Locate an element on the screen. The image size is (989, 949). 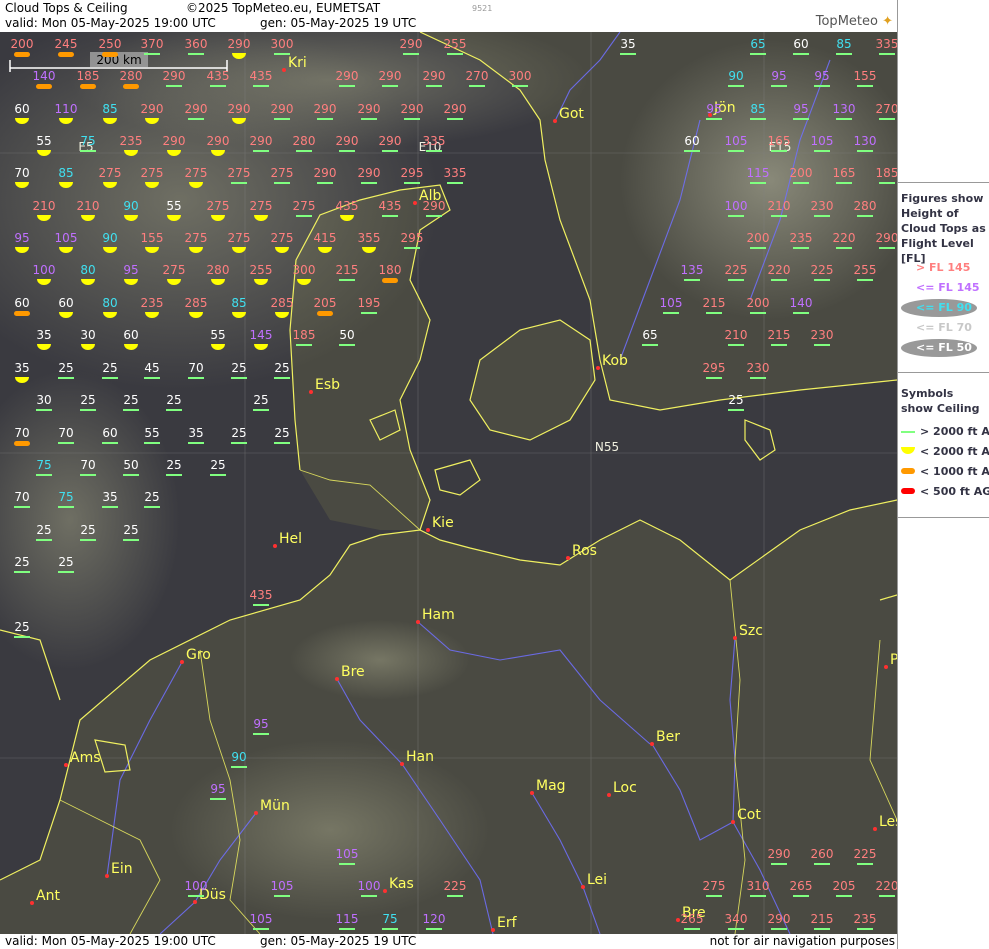
cloud-top-value: 255 is located at coordinates (455, 44).